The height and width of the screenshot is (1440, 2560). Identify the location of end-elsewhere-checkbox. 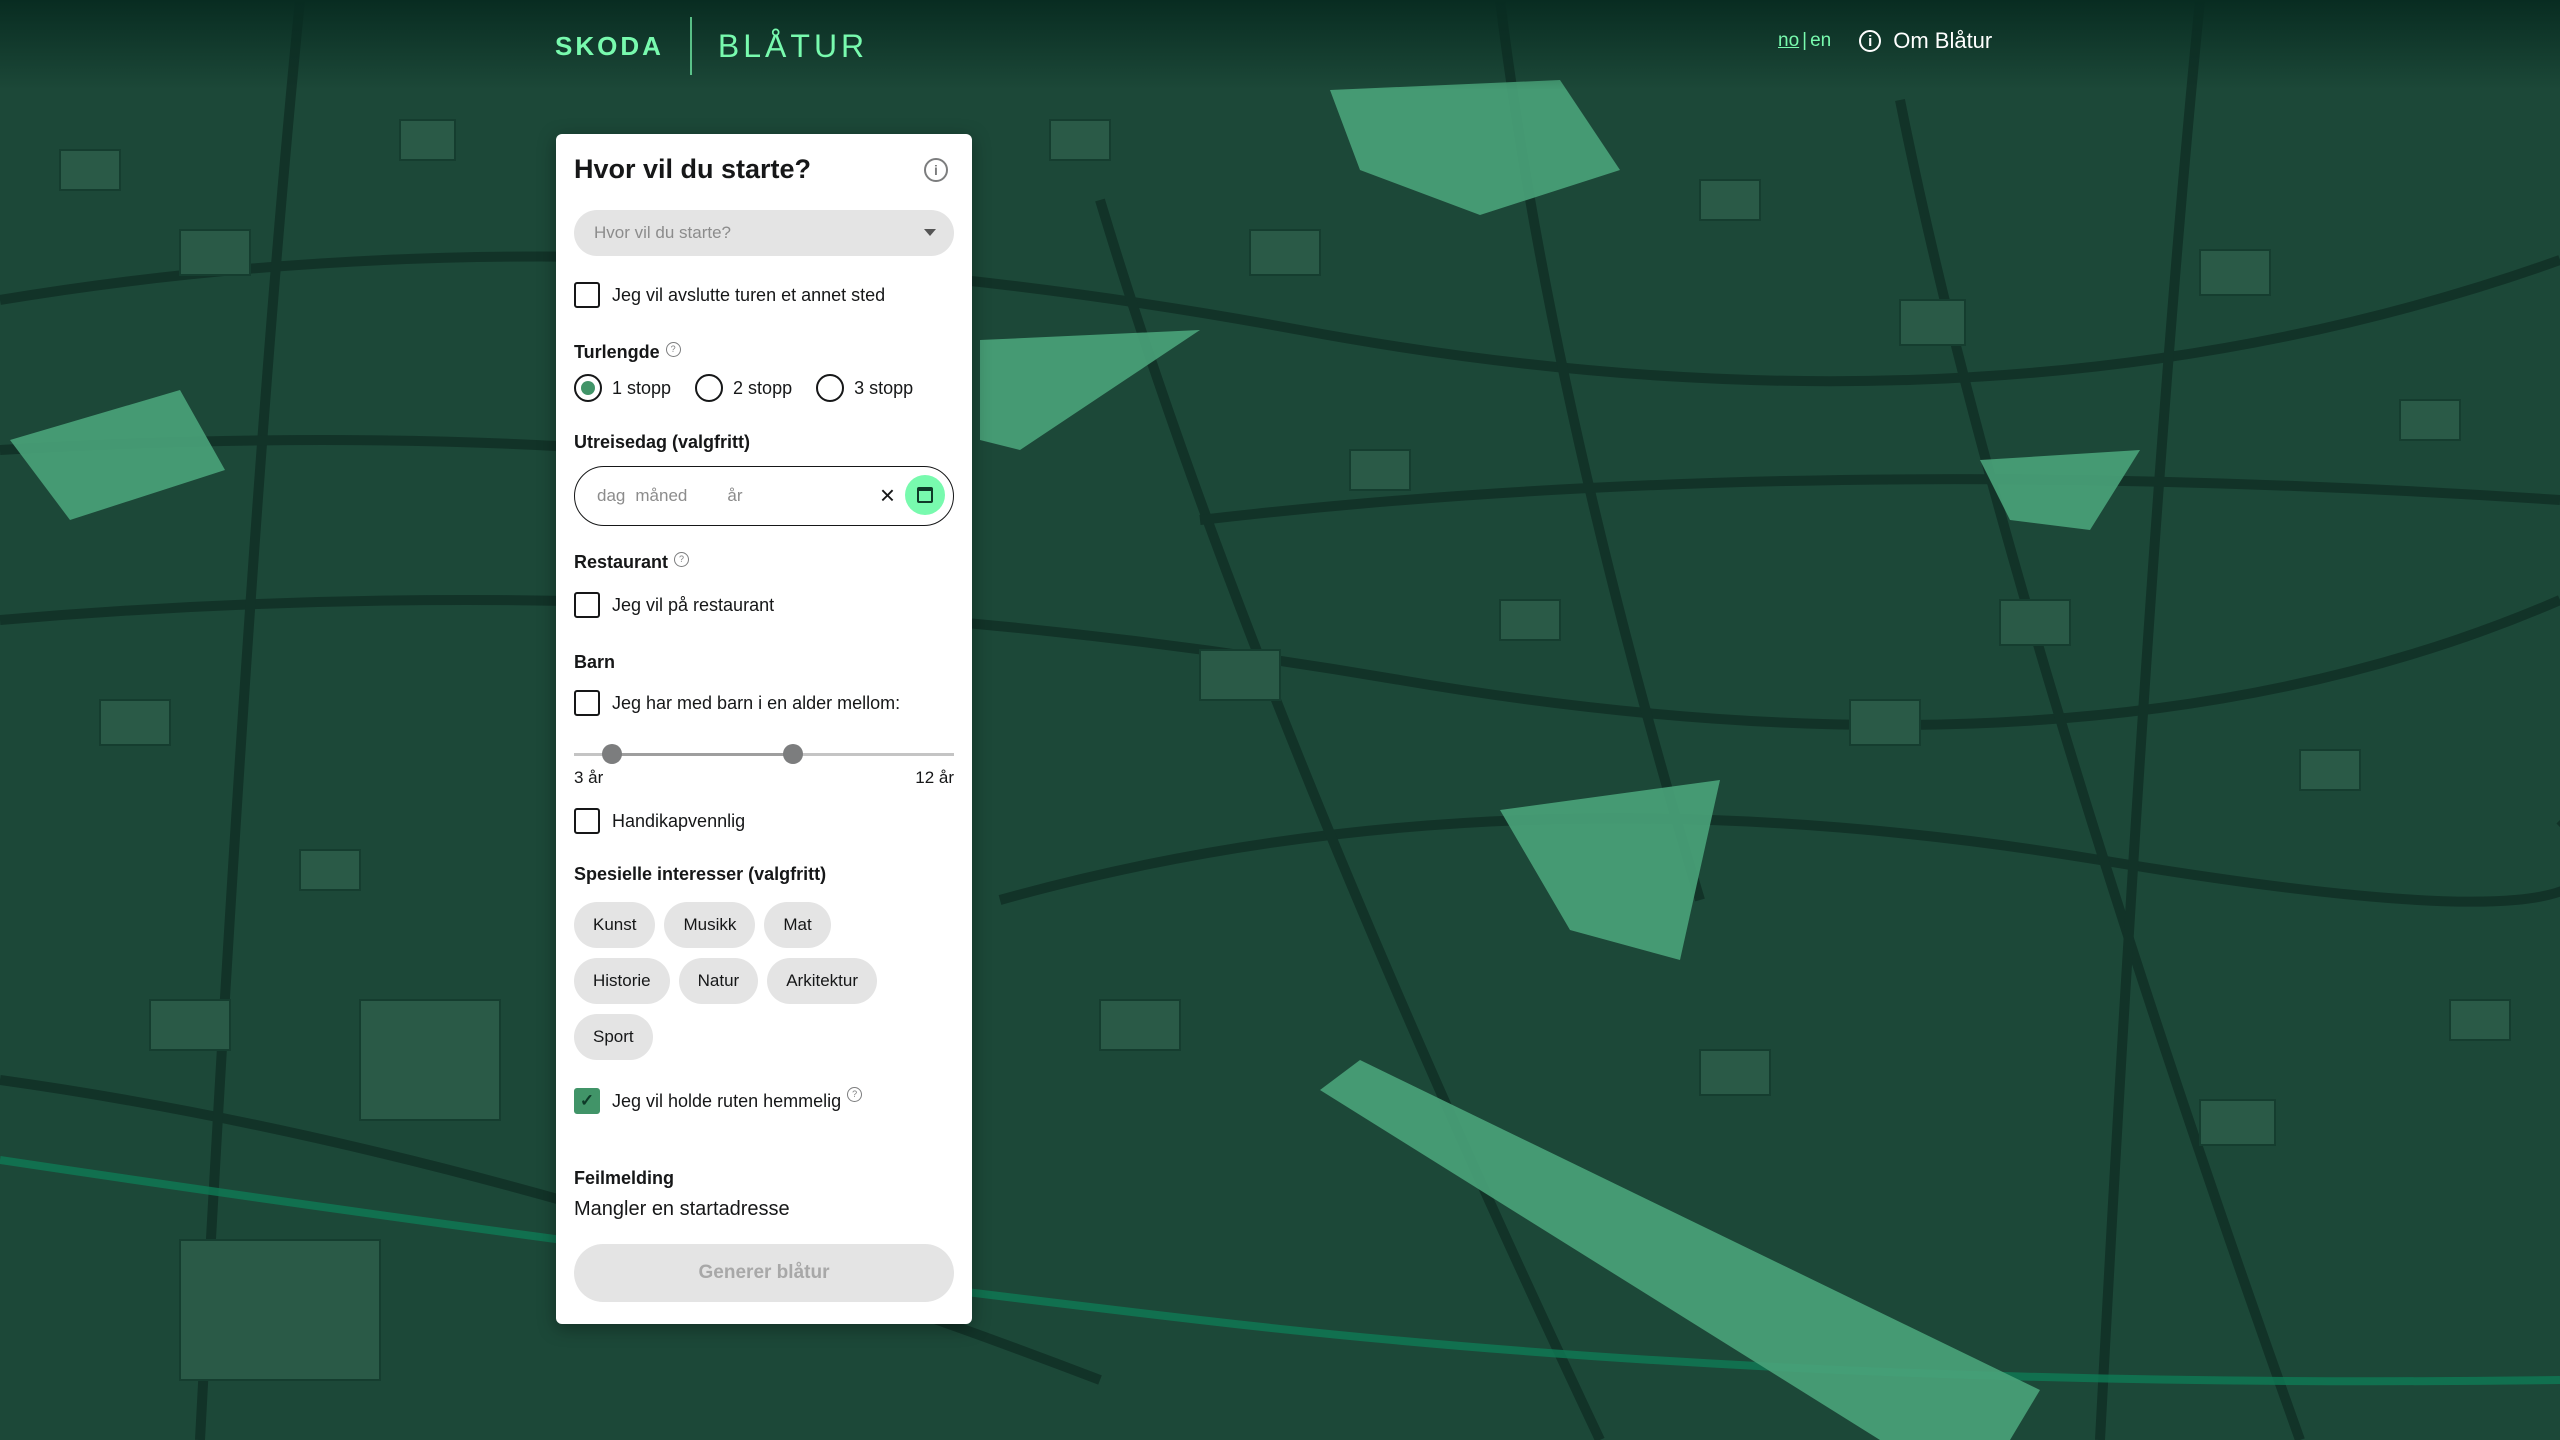
(587, 295).